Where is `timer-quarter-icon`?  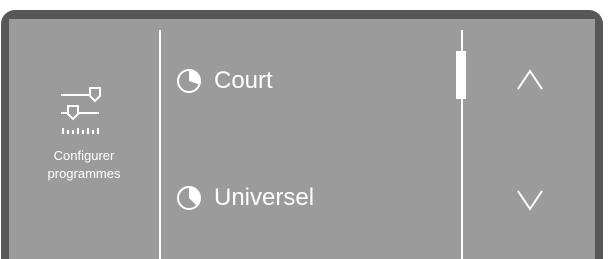
timer-quarter-icon is located at coordinates (189, 81).